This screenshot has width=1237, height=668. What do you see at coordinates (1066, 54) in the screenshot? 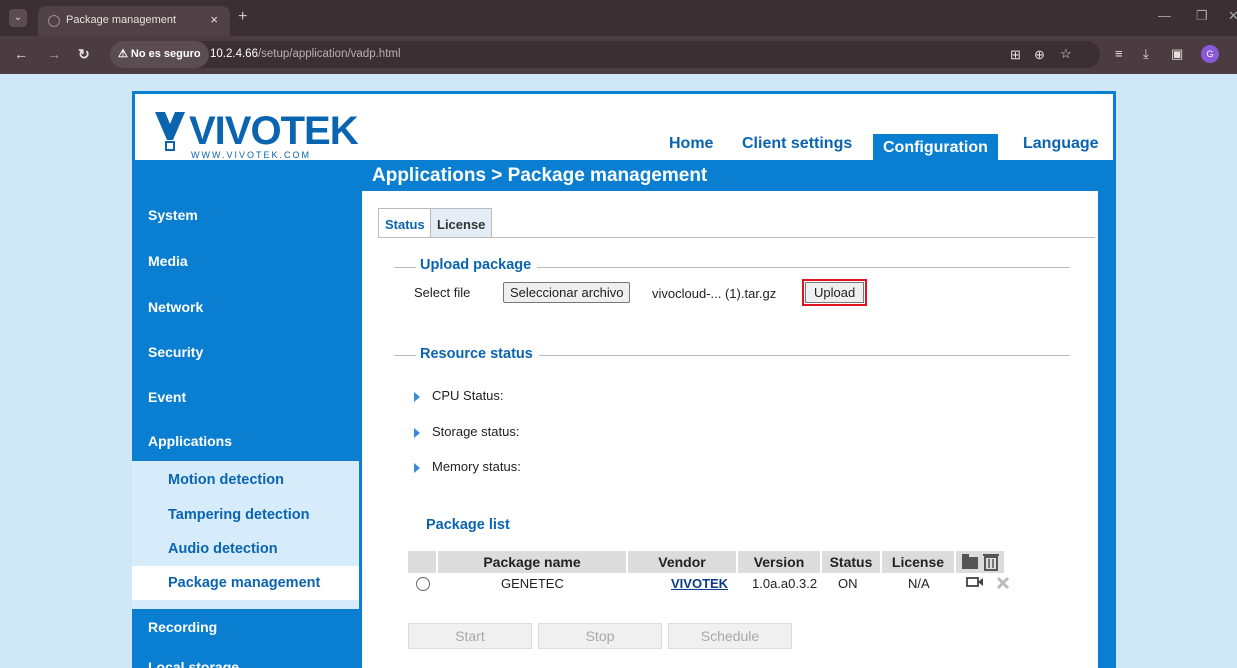
I see `bookmark-star-icon: ☆` at bounding box center [1066, 54].